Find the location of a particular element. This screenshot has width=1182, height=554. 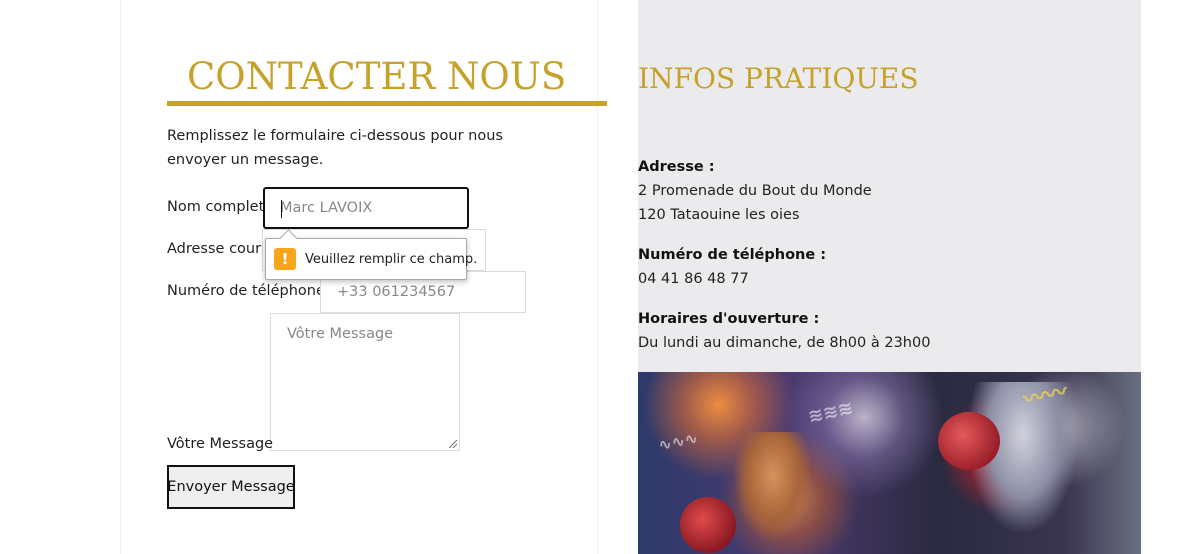

address-line-2: 120 Tataouine les oies is located at coordinates (719, 215).